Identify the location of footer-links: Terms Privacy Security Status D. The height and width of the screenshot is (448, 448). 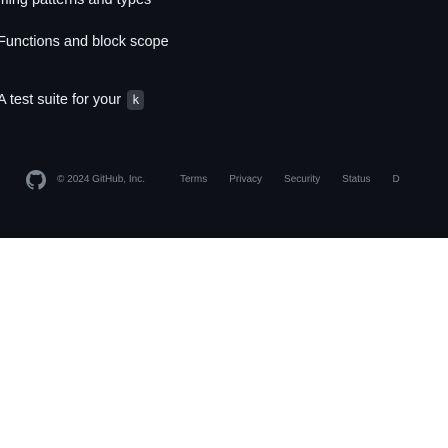
(301, 180).